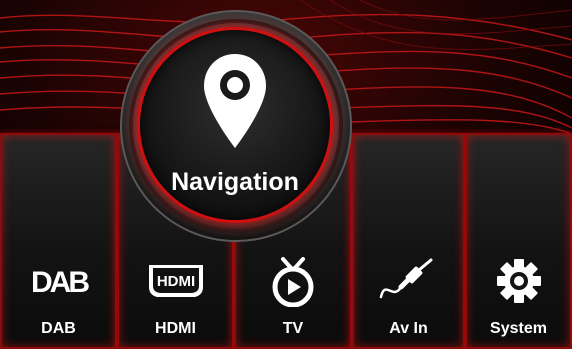 Image resolution: width=572 pixels, height=349 pixels. Describe the element at coordinates (235, 101) in the screenshot. I see `location-pin-icon` at that location.